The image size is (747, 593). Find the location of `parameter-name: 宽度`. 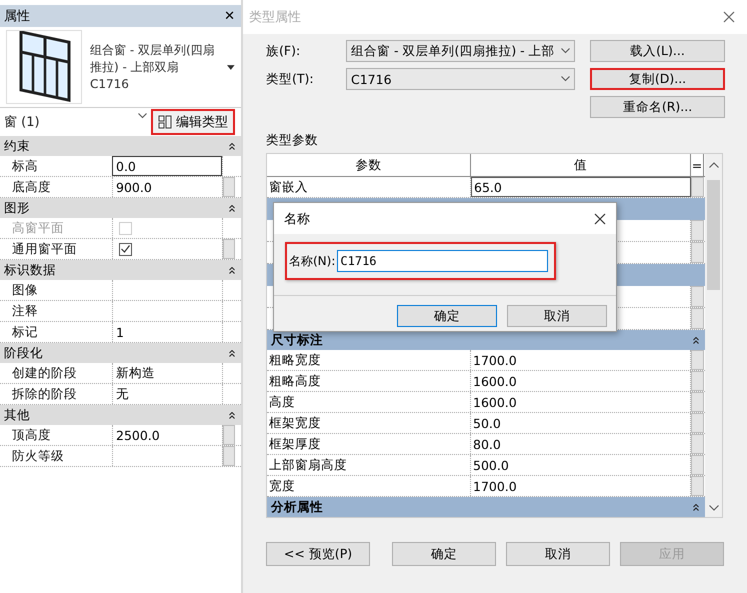

parameter-name: 宽度 is located at coordinates (369, 486).